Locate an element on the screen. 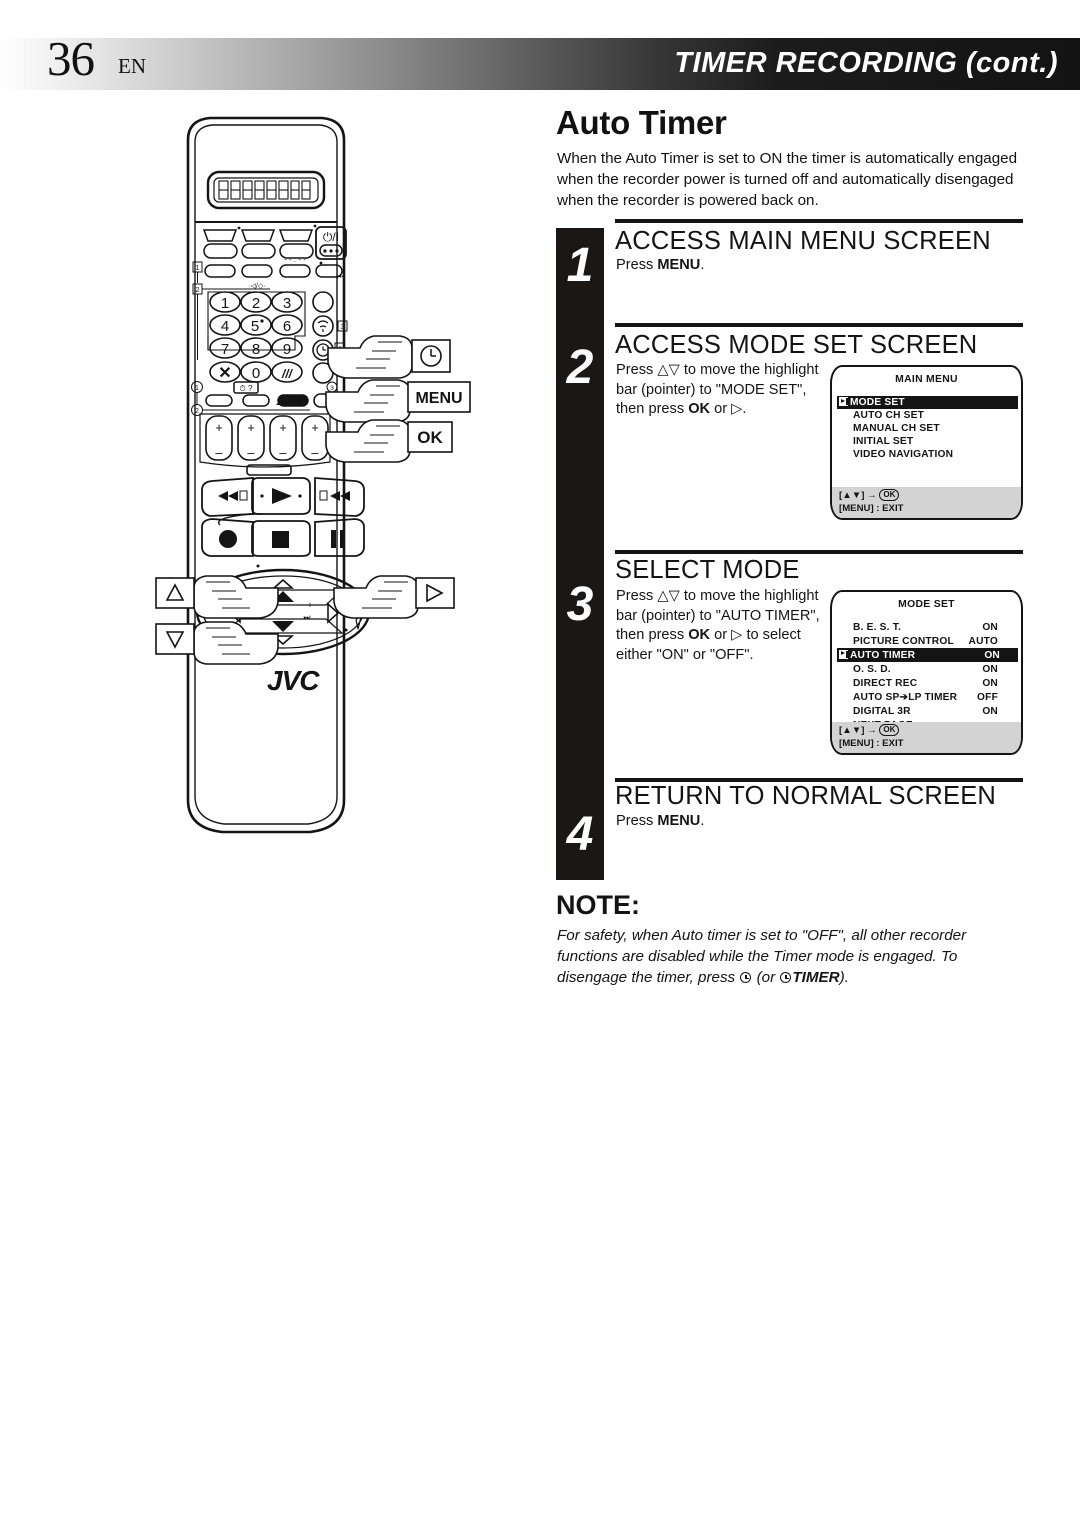  svg-text: 1 is located at coordinates (197, 388).